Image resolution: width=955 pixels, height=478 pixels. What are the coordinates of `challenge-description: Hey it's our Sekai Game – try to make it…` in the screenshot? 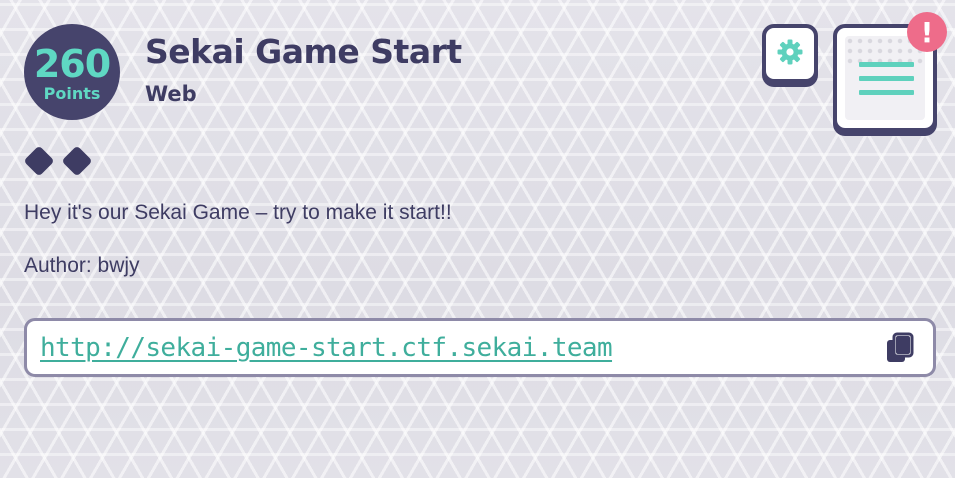 It's located at (238, 212).